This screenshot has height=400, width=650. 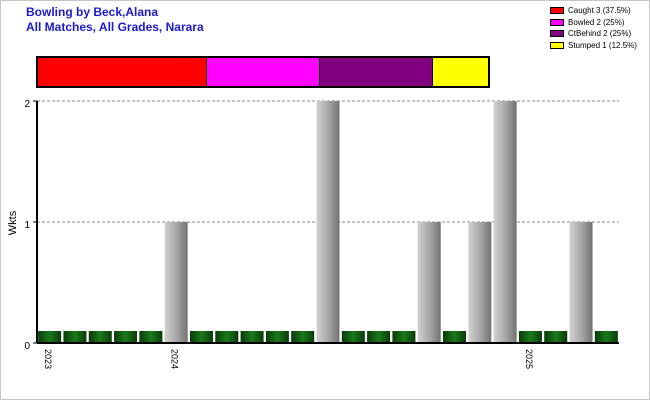 I want to click on y-tick-label: 2, so click(x=27, y=104).